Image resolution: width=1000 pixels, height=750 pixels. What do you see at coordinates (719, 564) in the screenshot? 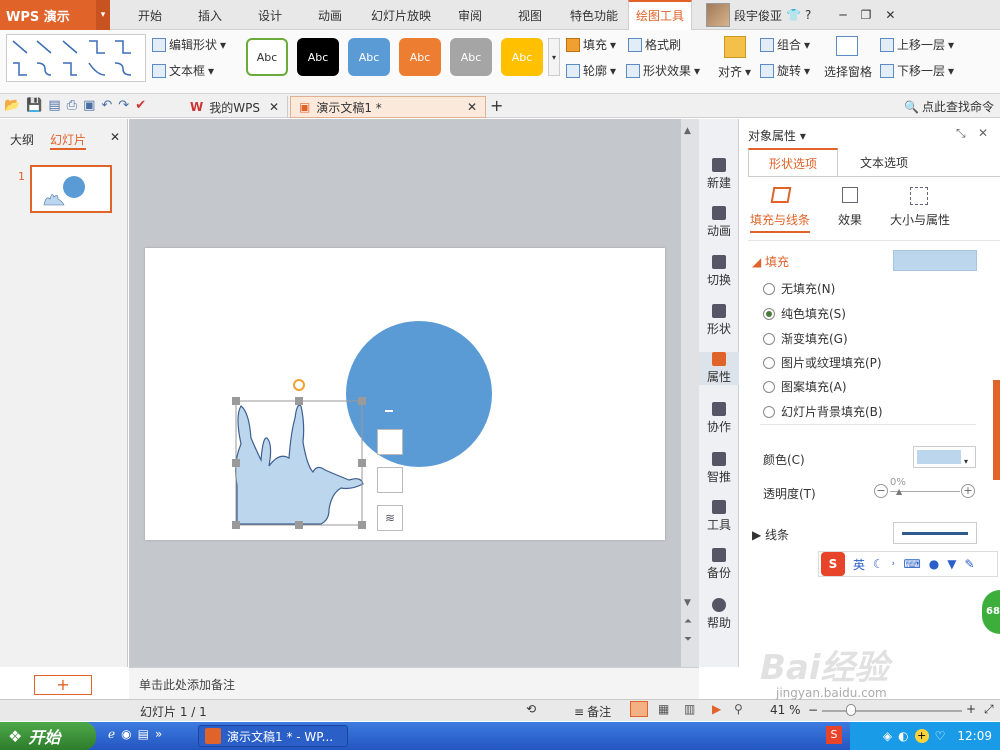
I see `sidebar-backup: 备份` at bounding box center [719, 564].